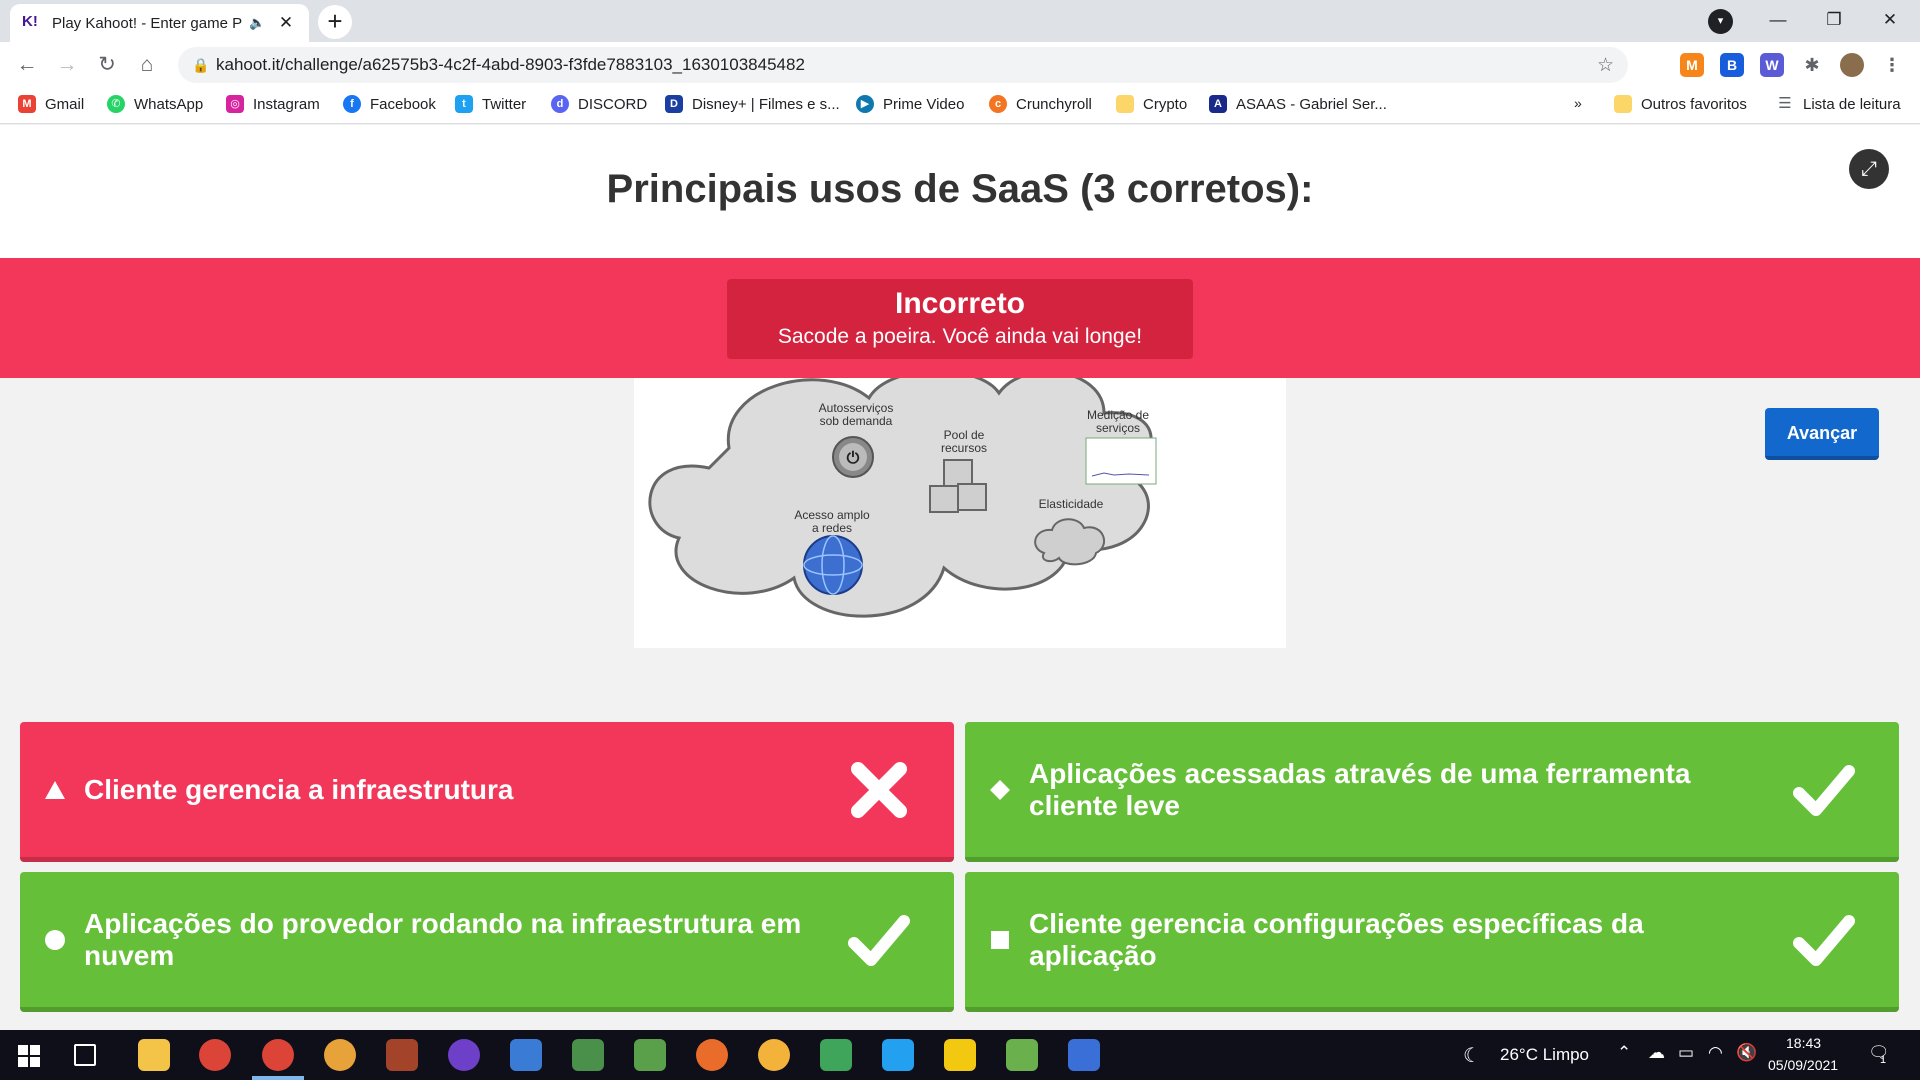  I want to click on bookmark-whatsapp: ✆ WhatsApp, so click(155, 104).